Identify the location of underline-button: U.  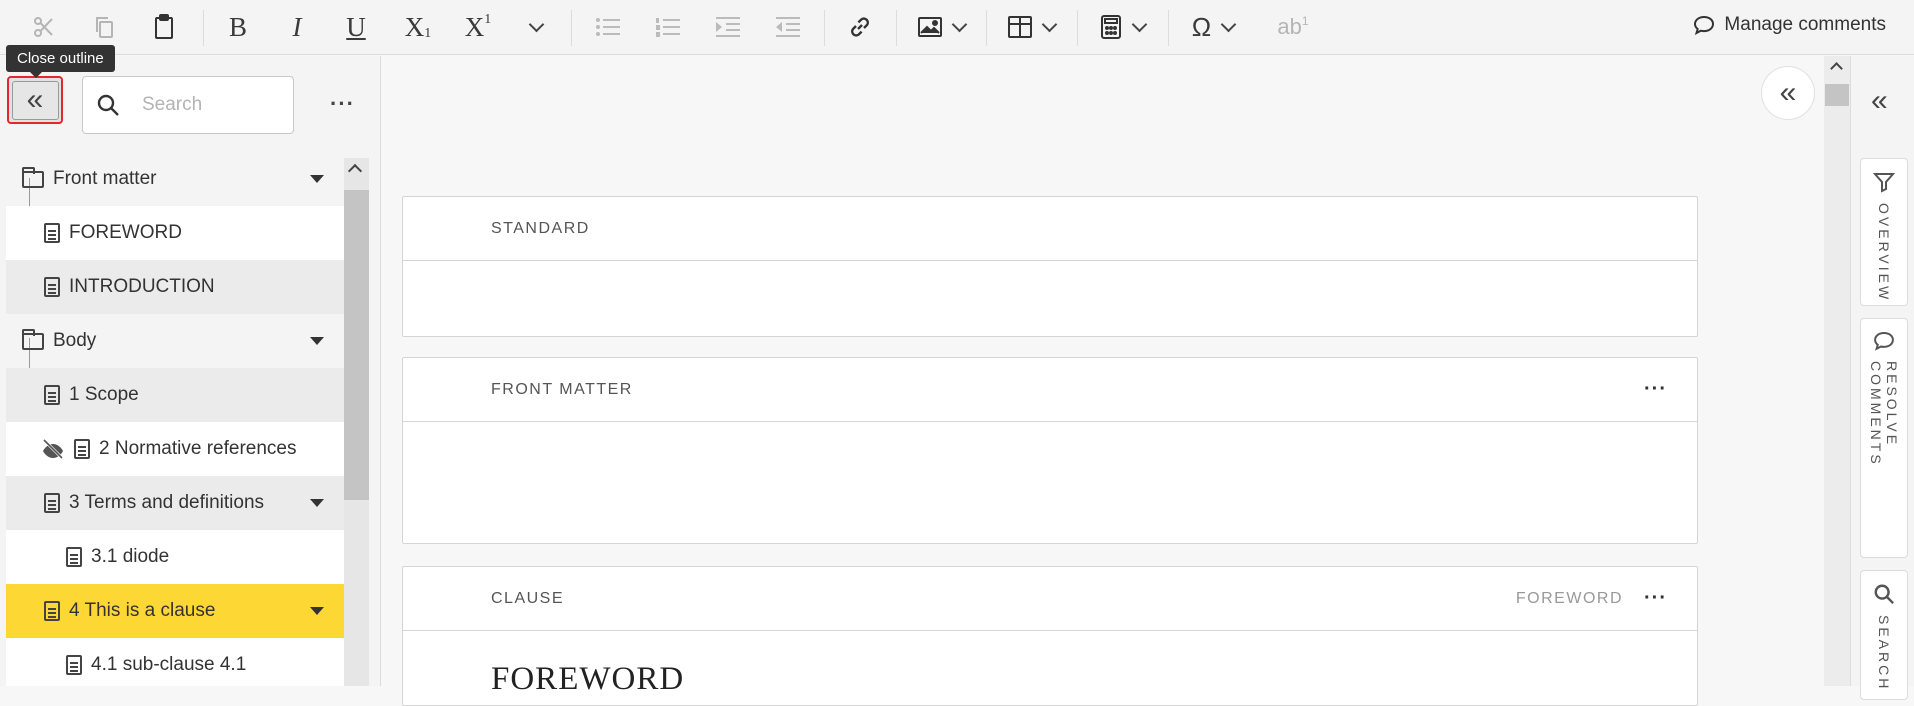
(356, 27).